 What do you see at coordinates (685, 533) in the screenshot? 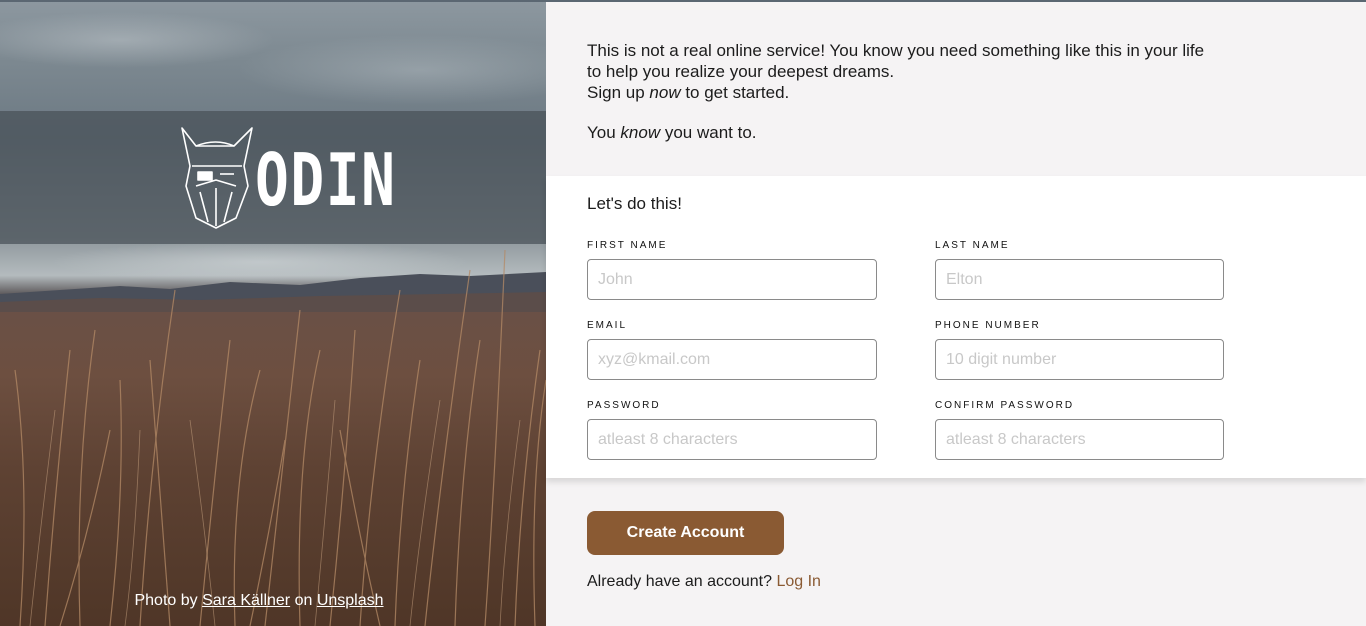
I see `create-account-button: Create Account` at bounding box center [685, 533].